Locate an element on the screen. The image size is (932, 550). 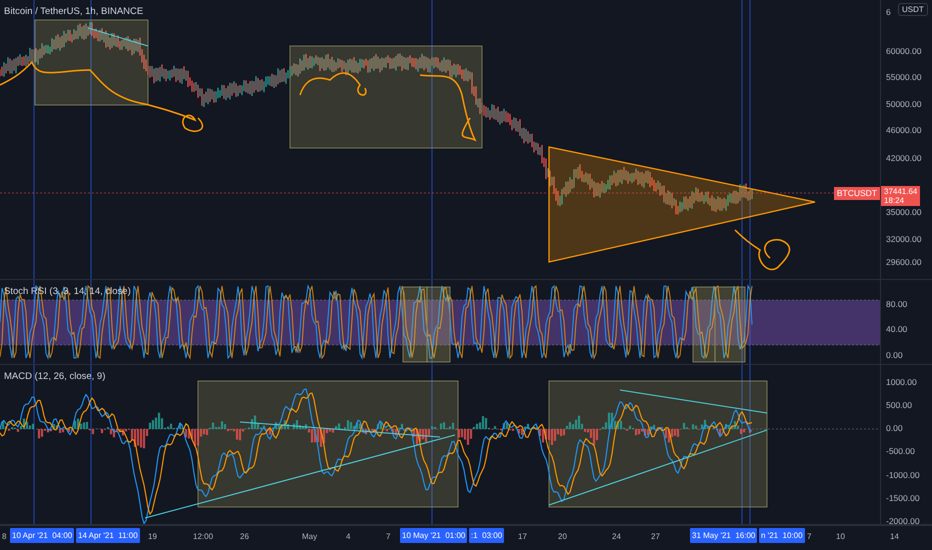
time-label: 19 is located at coordinates (152, 536).